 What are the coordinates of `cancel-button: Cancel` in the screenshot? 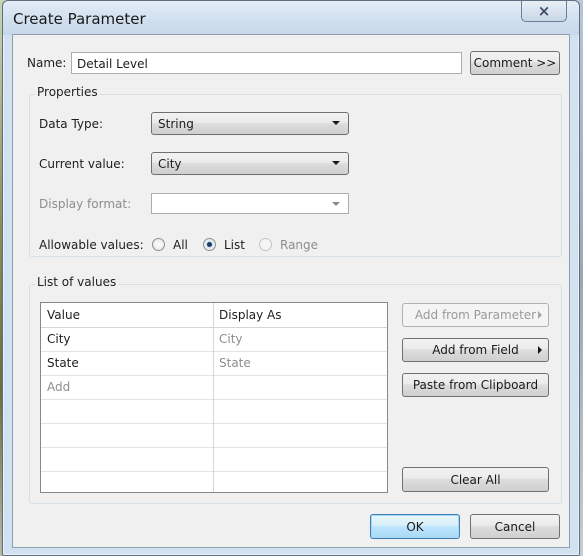 It's located at (515, 526).